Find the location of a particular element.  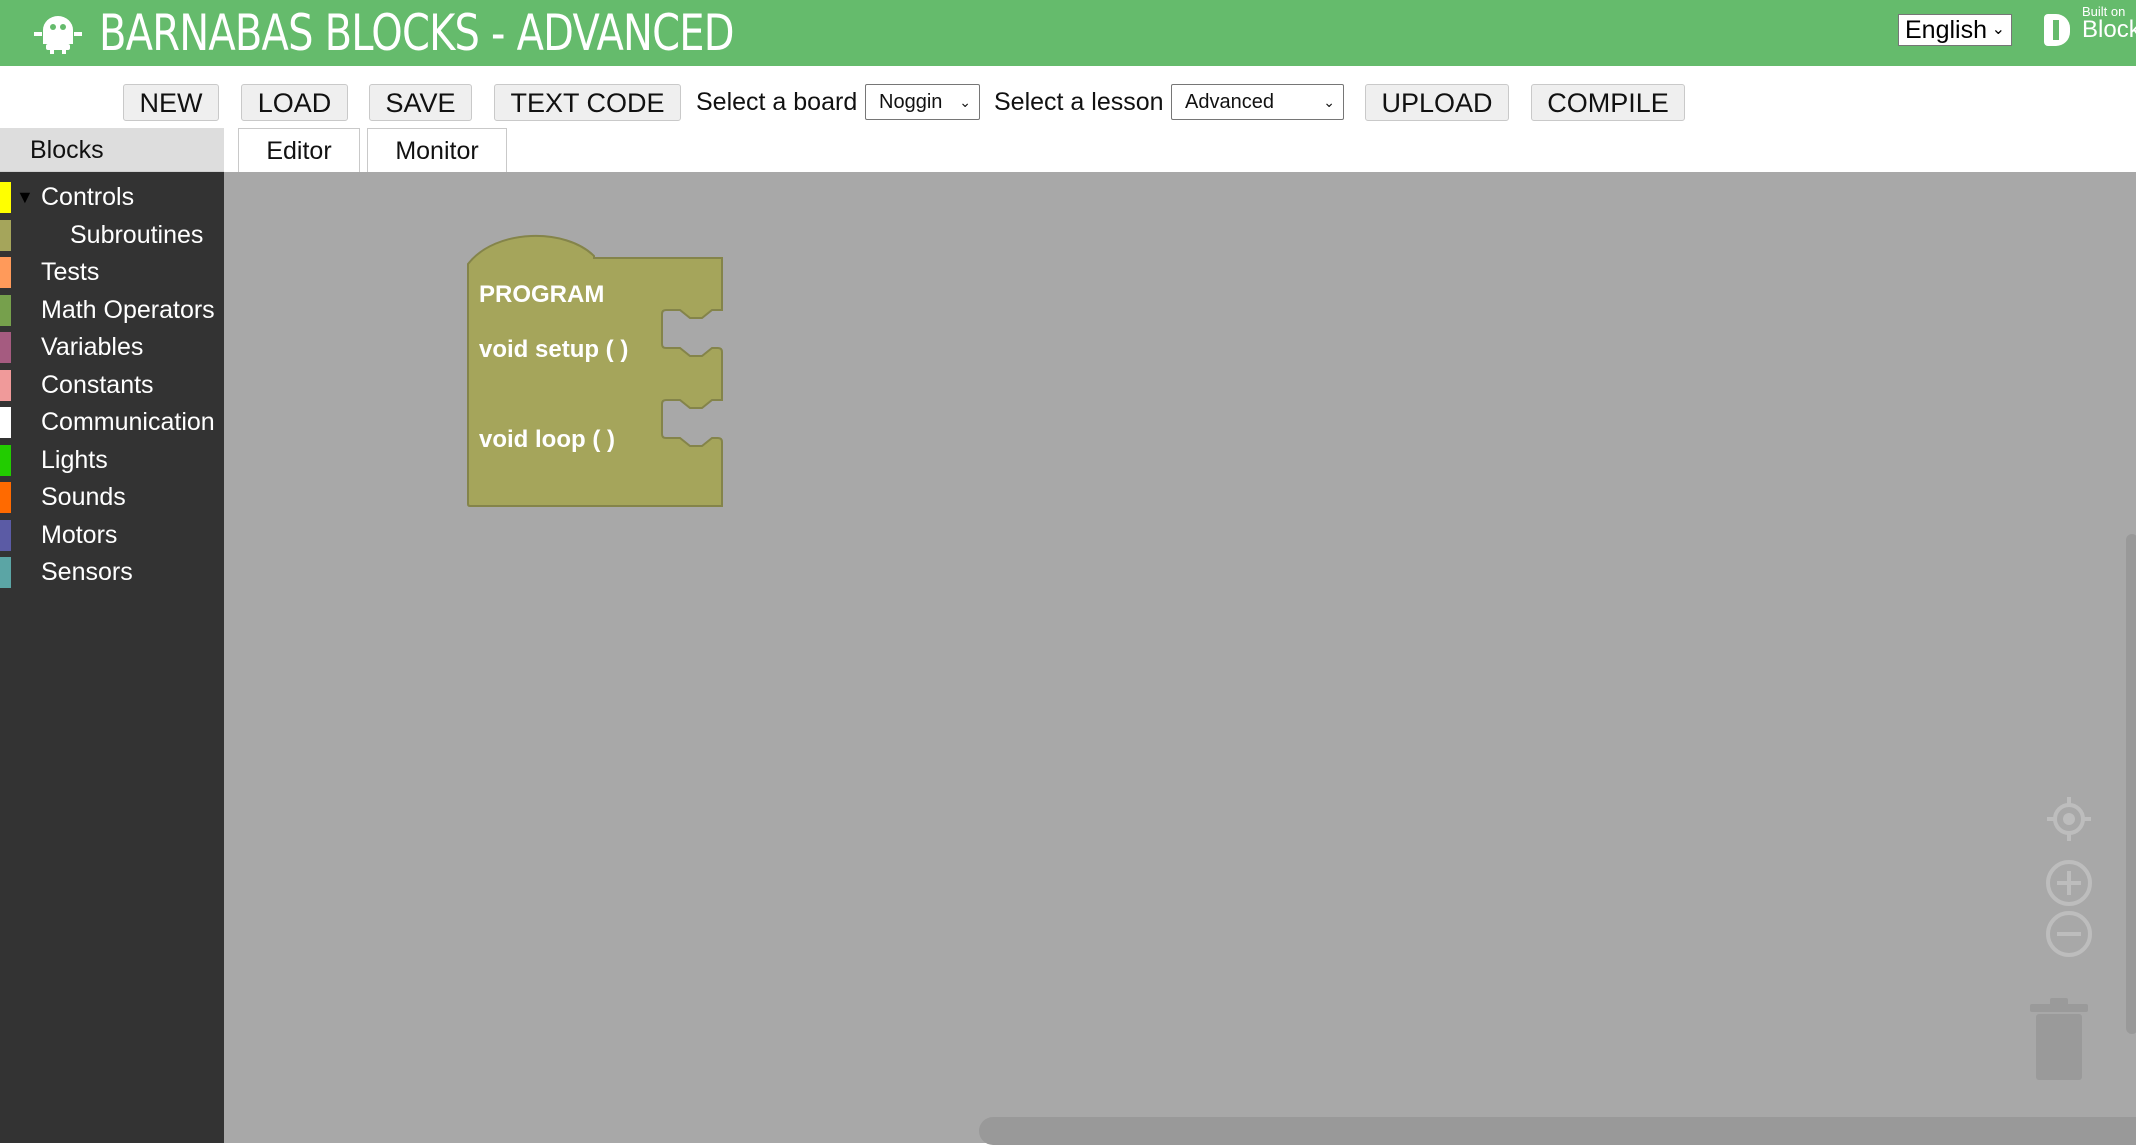

lesson-select-value: Advanced is located at coordinates (1229, 102).